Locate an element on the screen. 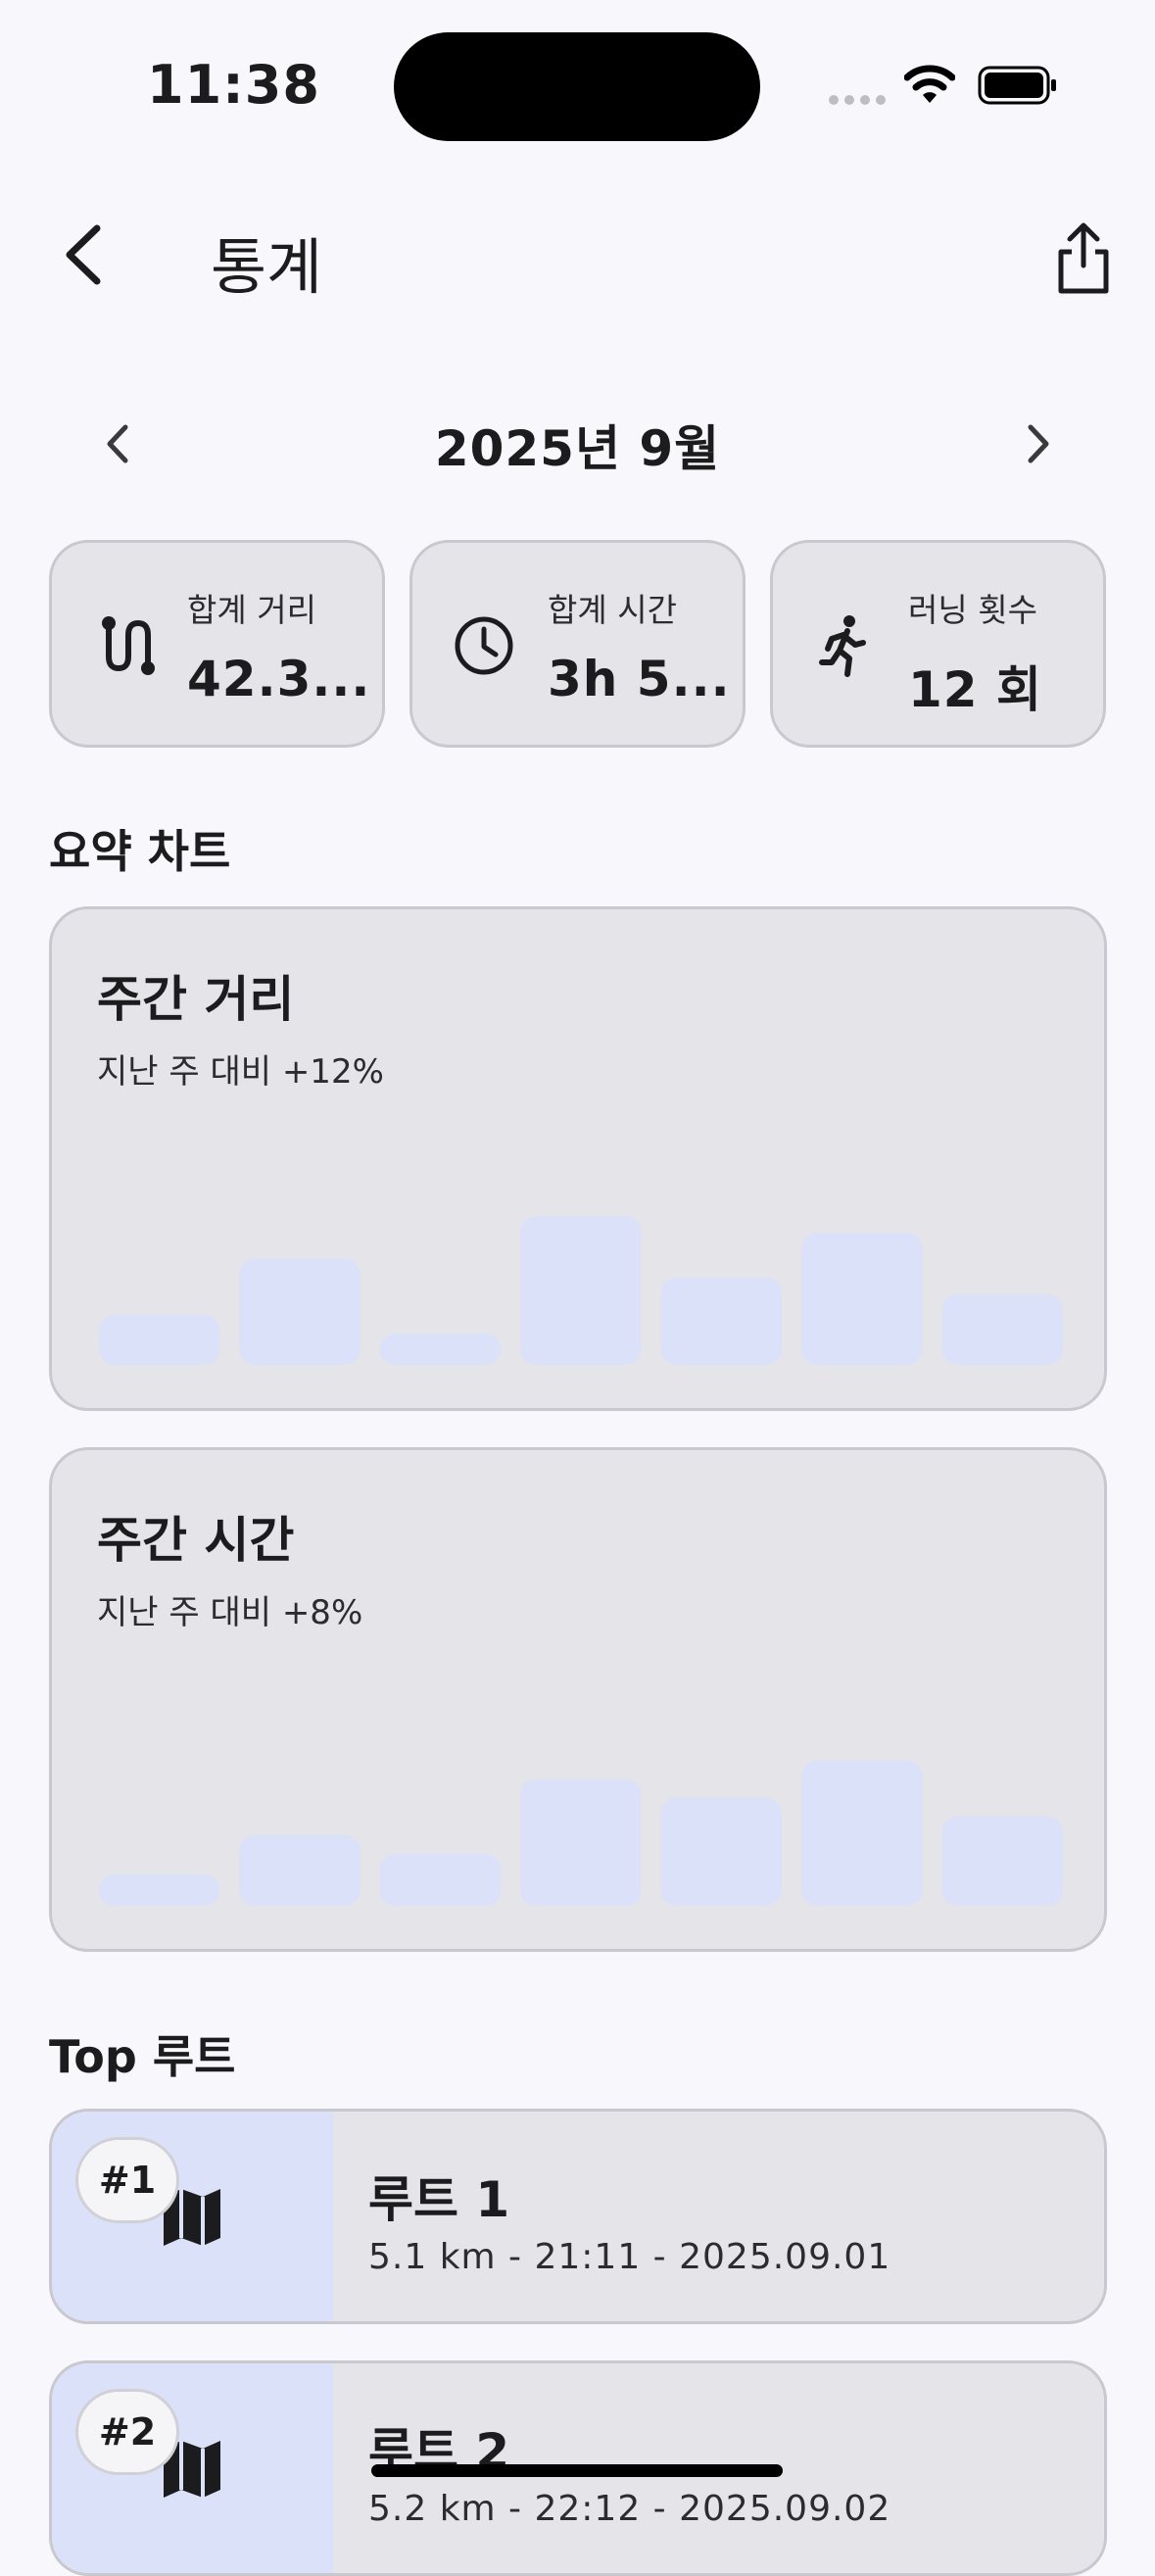 Image resolution: width=1155 pixels, height=2576 pixels. route-meta: 5.2 km - 22:12 - 2025.09.02 is located at coordinates (629, 2509).